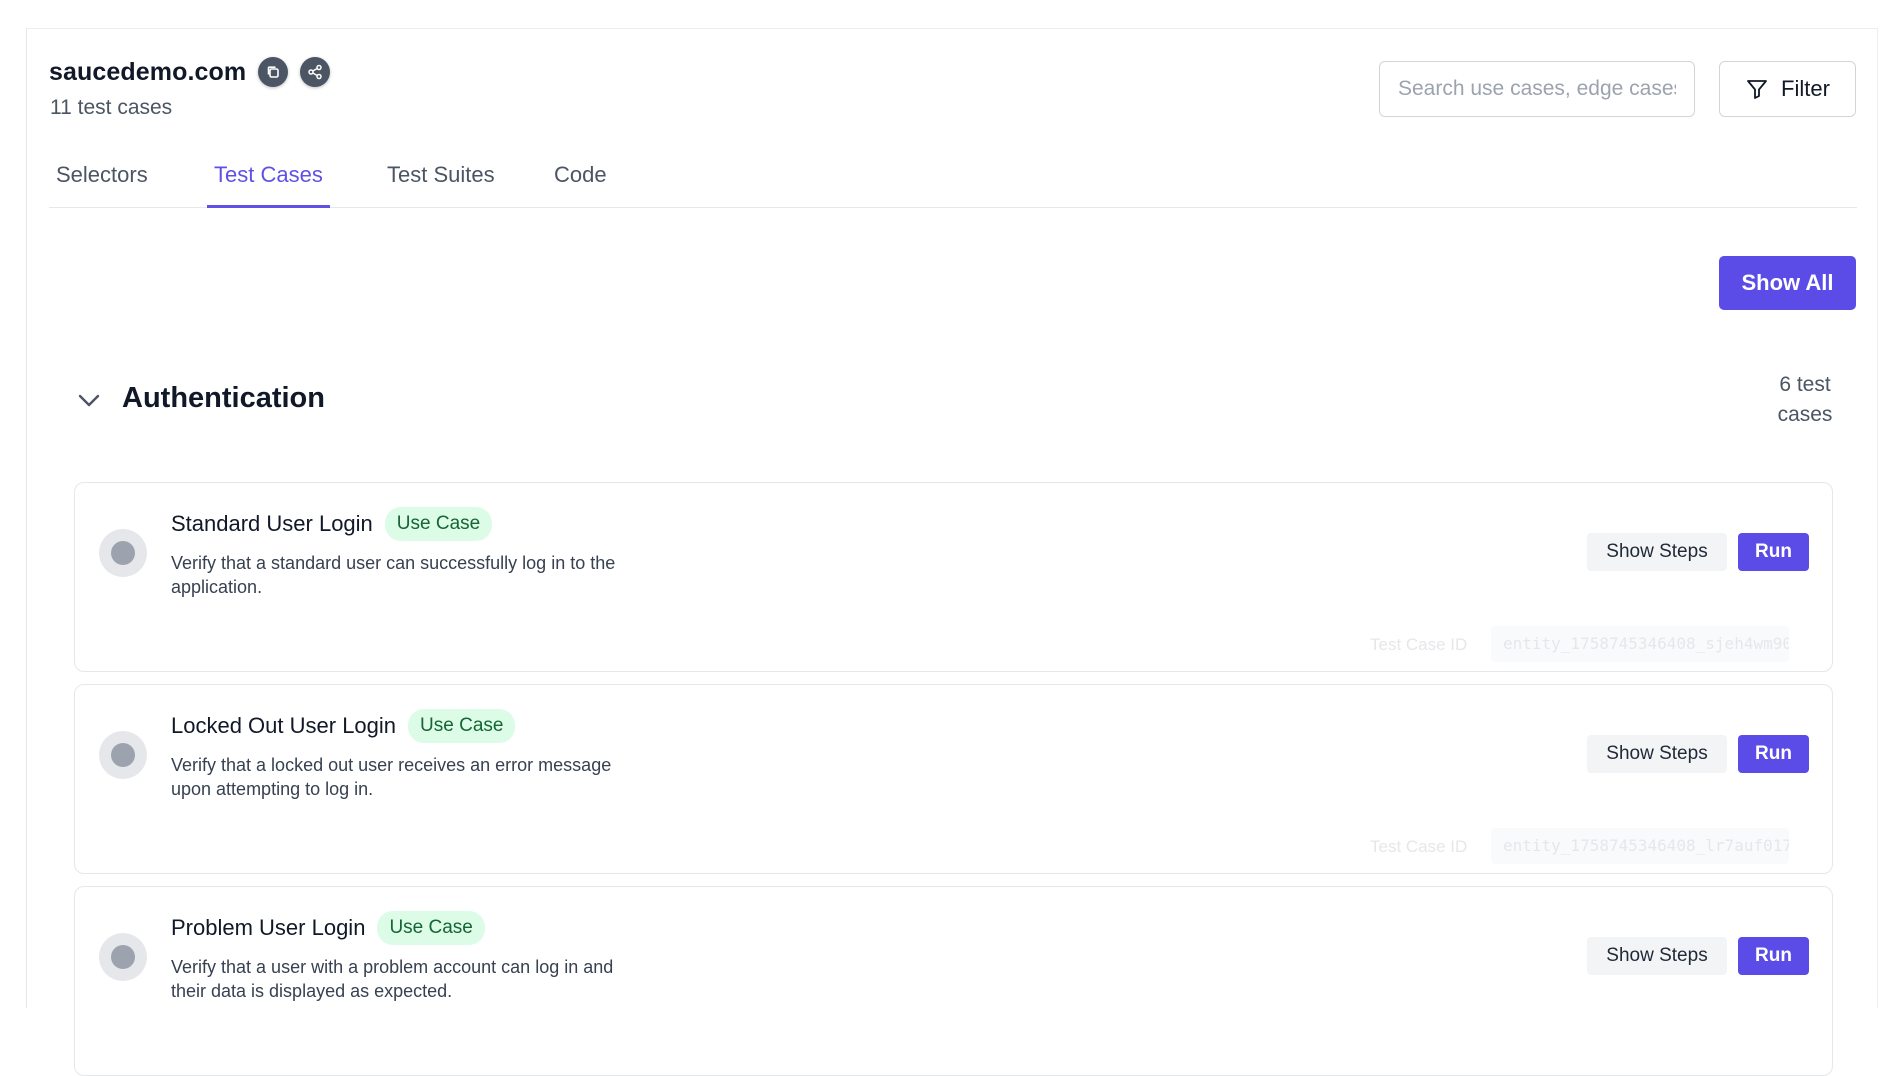 This screenshot has width=1890, height=1076. What do you see at coordinates (1787, 283) in the screenshot?
I see `show-all-button: Show All` at bounding box center [1787, 283].